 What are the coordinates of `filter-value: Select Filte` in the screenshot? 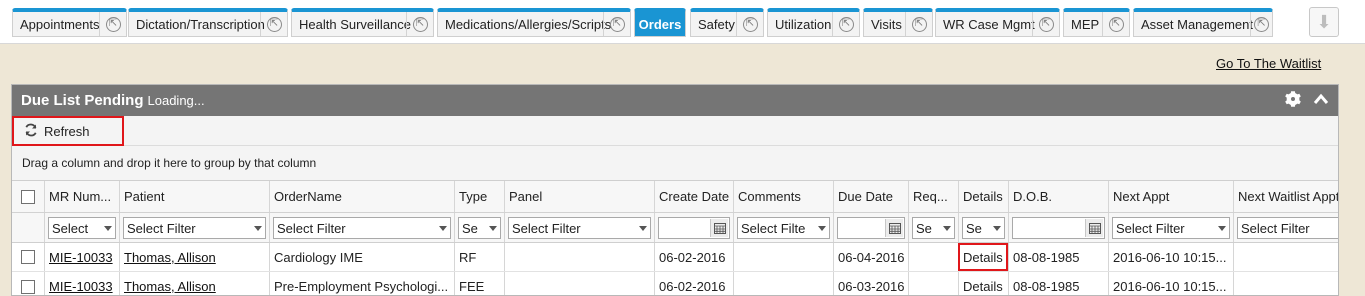 It's located at (773, 228).